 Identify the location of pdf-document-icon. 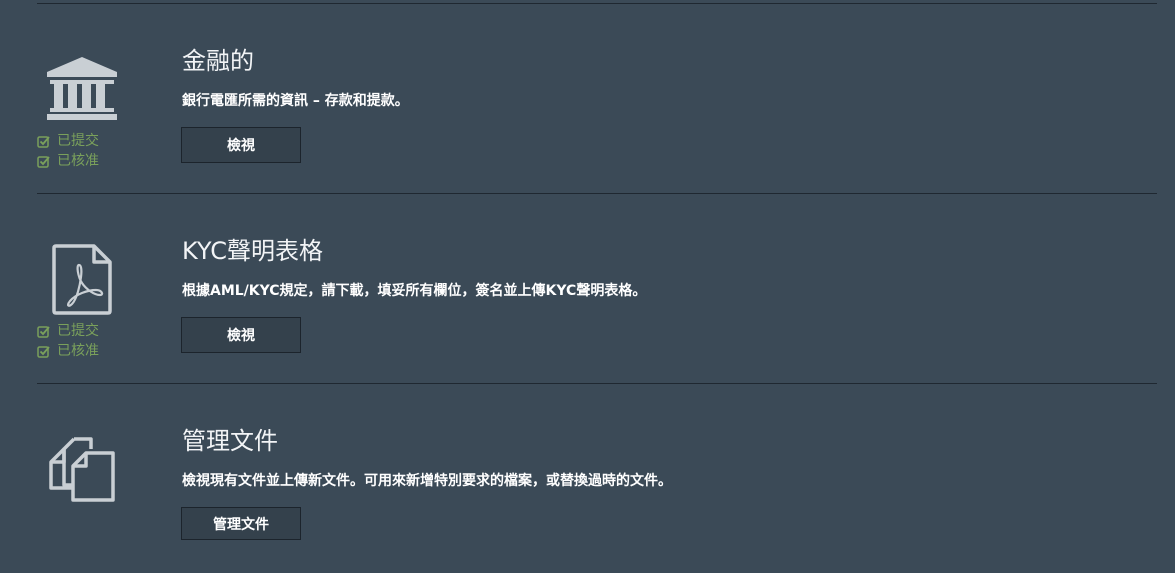
(82, 283).